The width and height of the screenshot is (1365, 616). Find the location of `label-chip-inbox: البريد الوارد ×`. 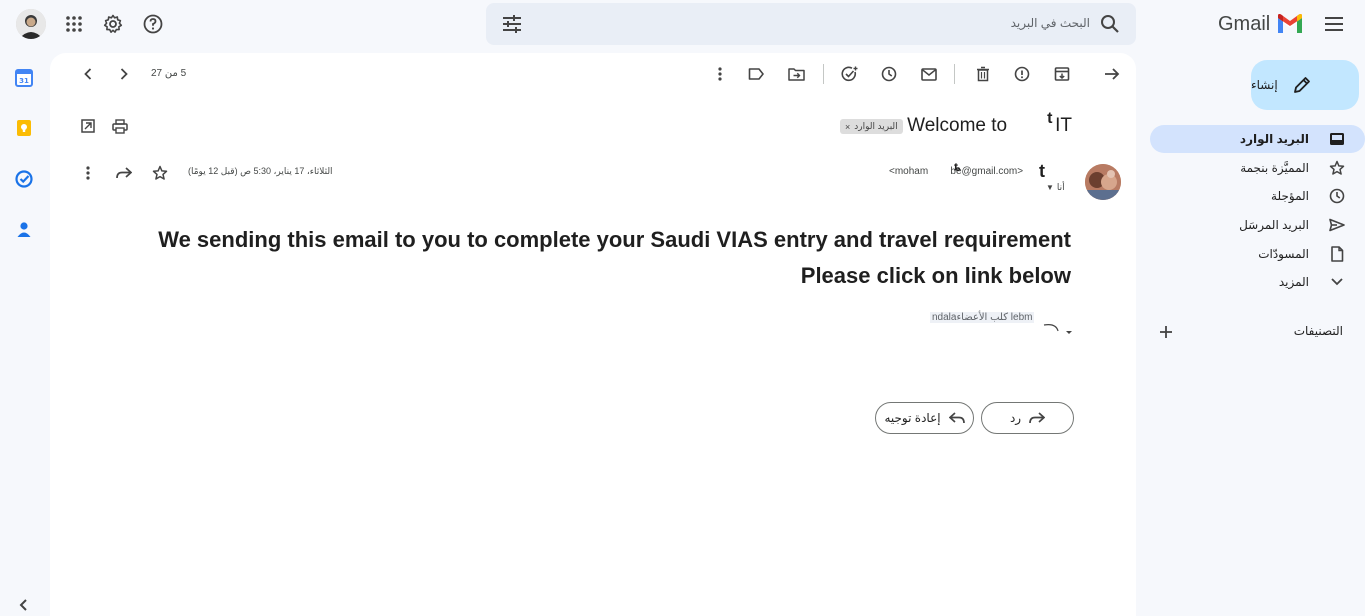

label-chip-inbox: البريد الوارد × is located at coordinates (871, 126).